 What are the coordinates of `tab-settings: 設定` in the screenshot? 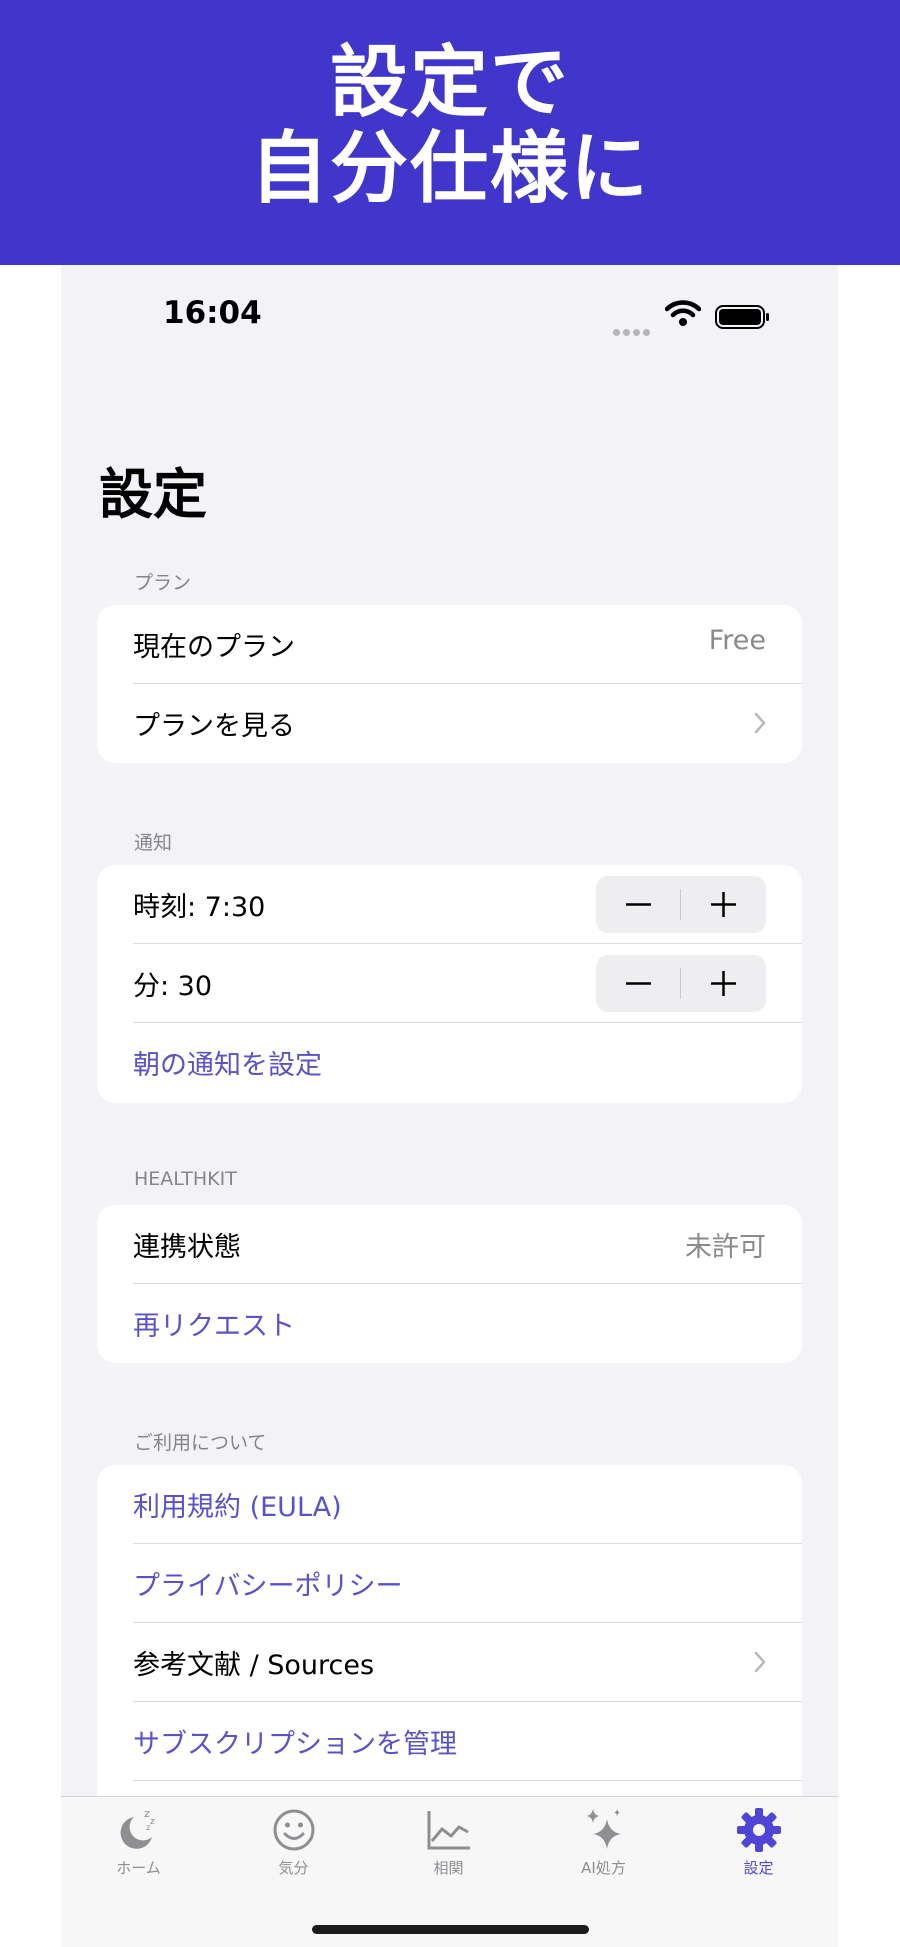 It's located at (758, 1841).